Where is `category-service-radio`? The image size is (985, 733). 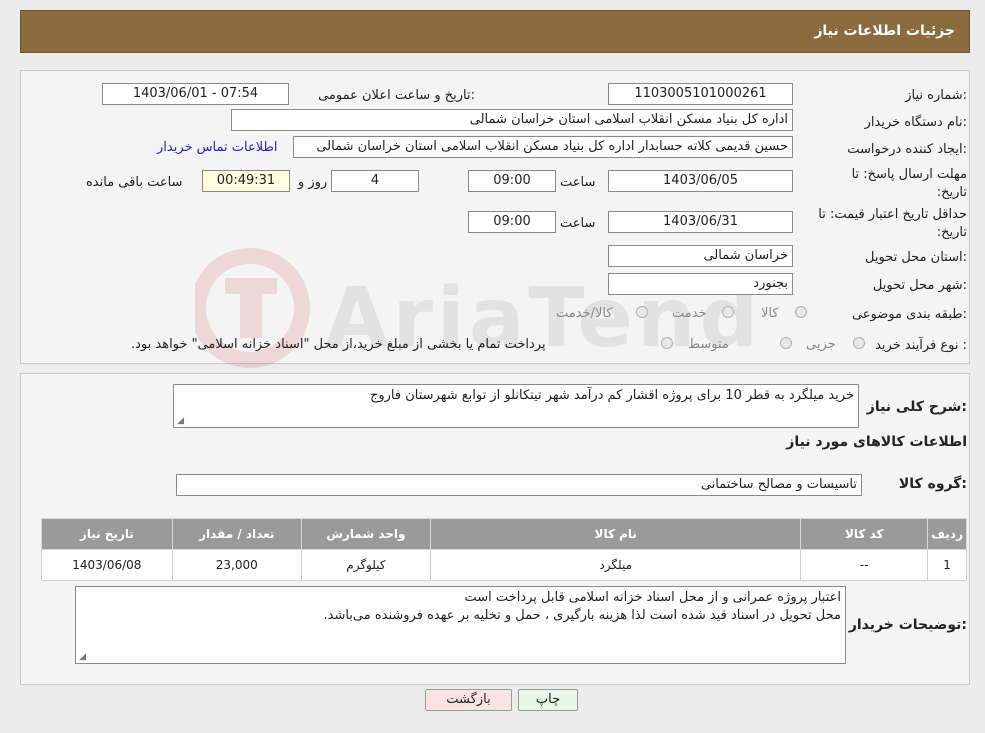
category-service-radio is located at coordinates (728, 312).